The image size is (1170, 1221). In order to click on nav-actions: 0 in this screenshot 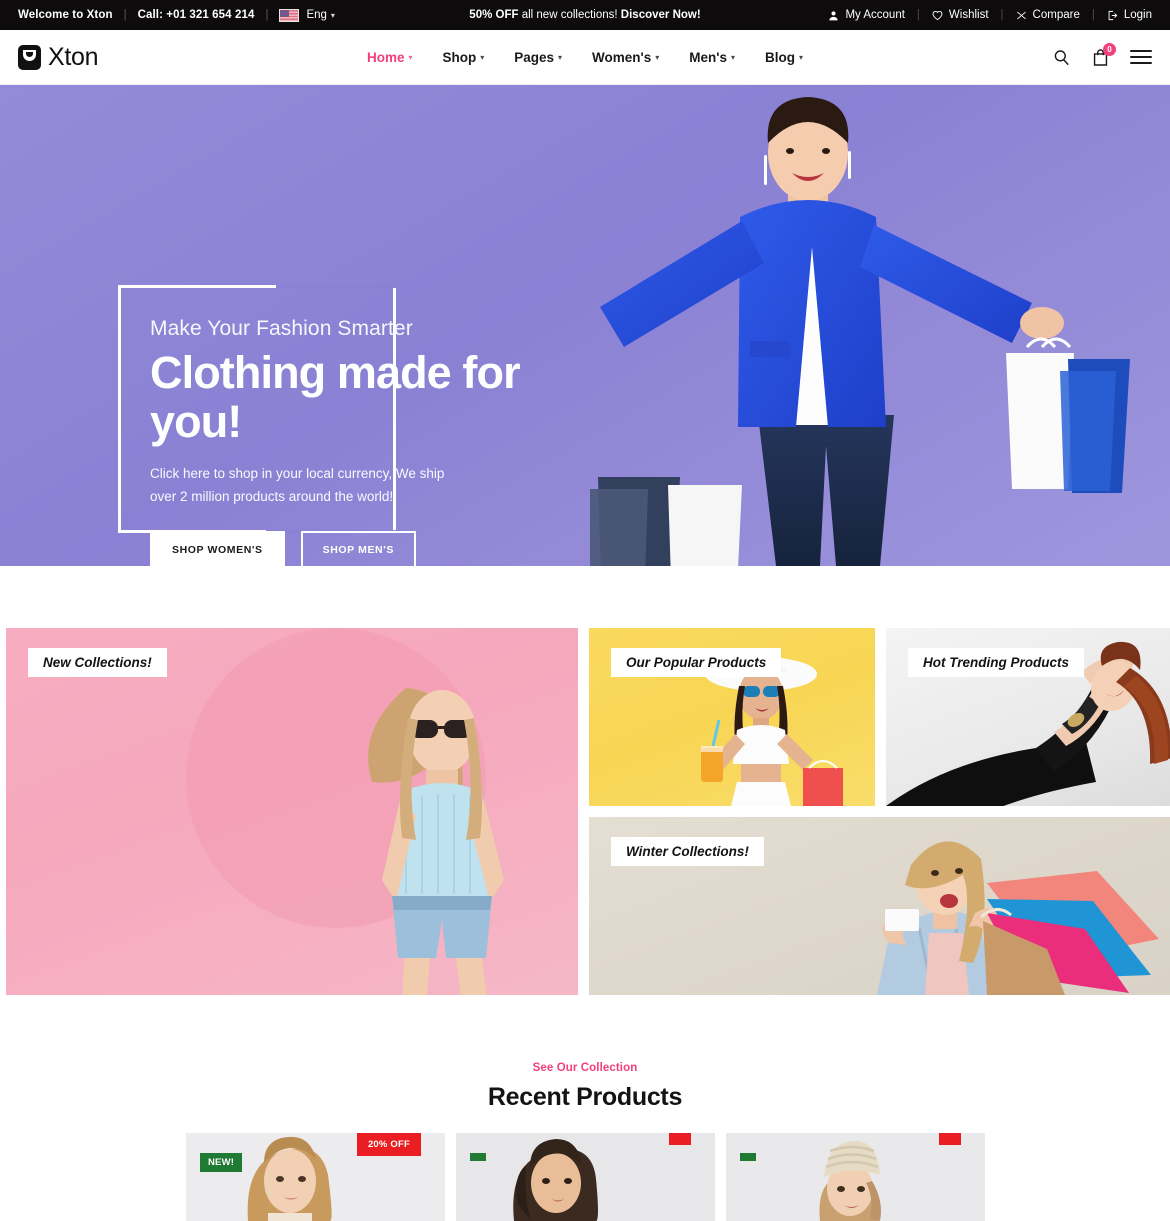, I will do `click(1102, 54)`.